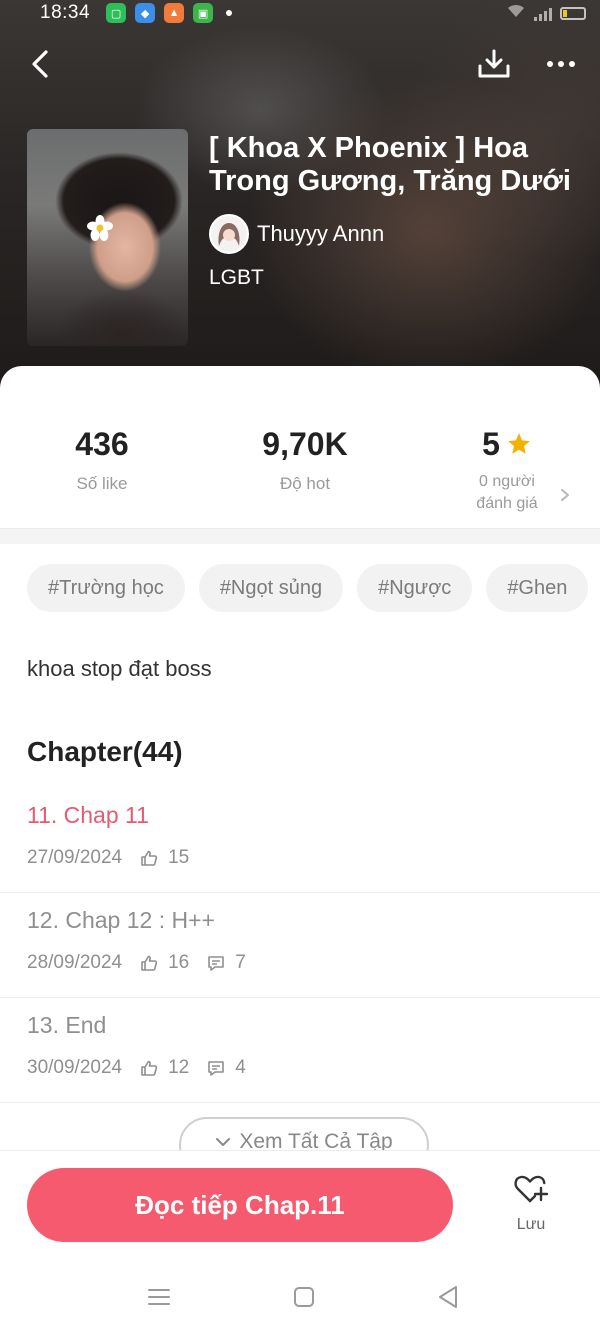  What do you see at coordinates (537, 588) in the screenshot?
I see `tag-chip: #Ghen` at bounding box center [537, 588].